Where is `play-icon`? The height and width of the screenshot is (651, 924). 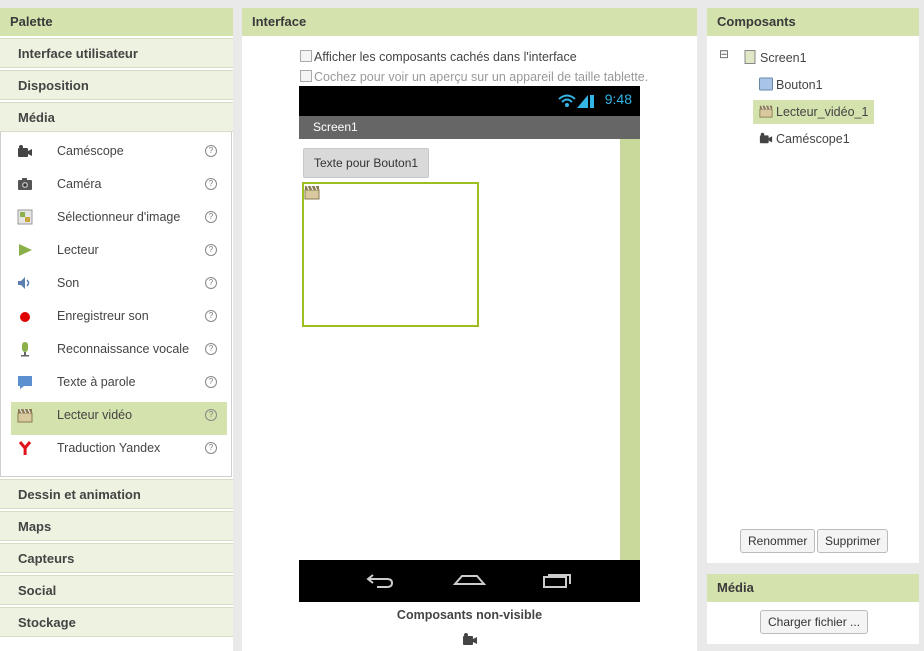
play-icon is located at coordinates (25, 250).